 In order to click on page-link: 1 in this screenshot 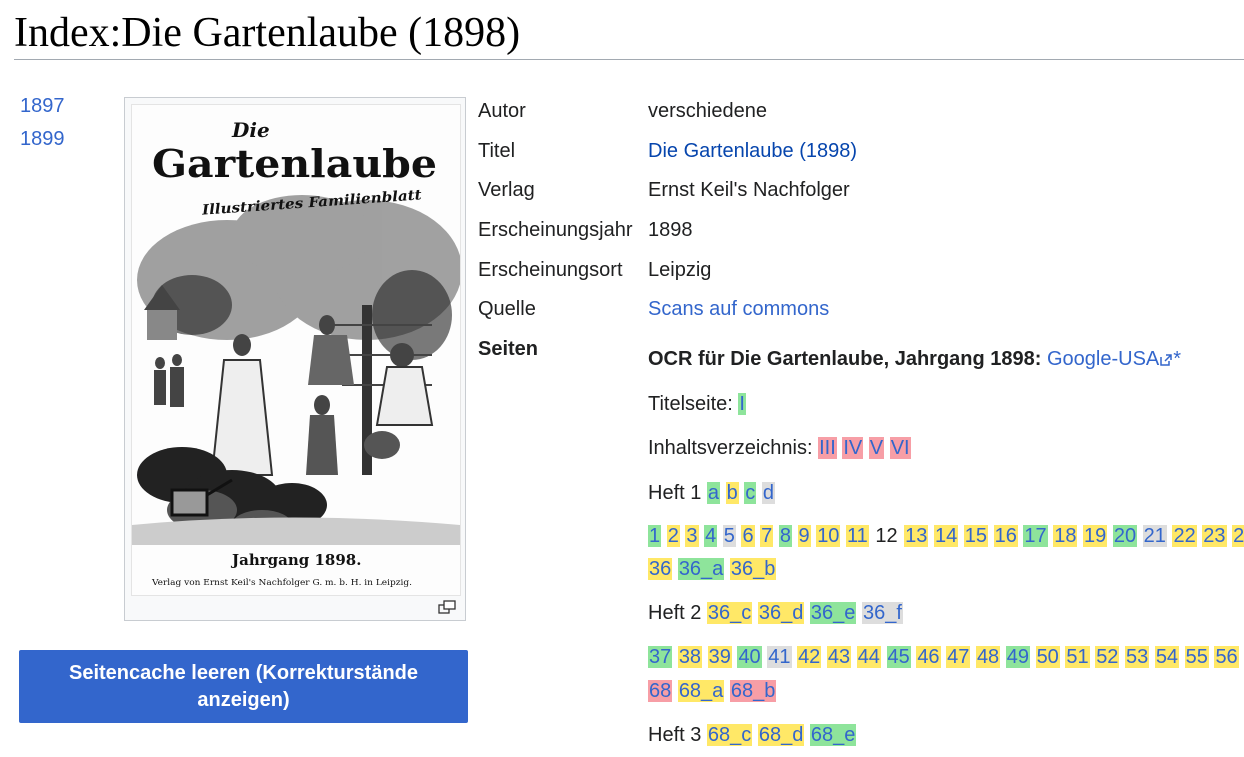, I will do `click(655, 536)`.